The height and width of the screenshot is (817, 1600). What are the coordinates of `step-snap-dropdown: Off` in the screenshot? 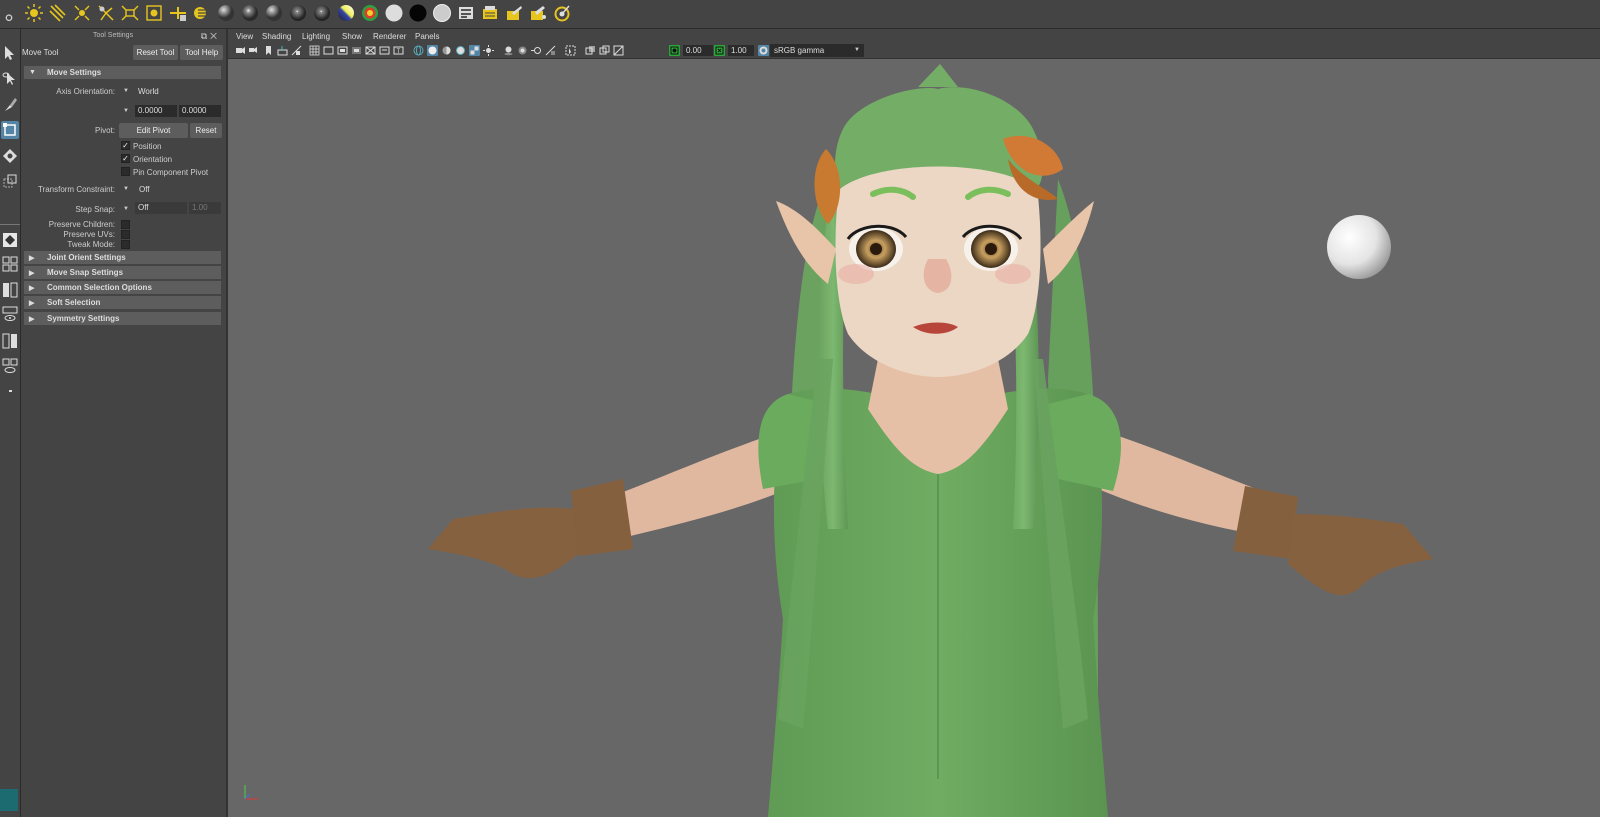 It's located at (161, 208).